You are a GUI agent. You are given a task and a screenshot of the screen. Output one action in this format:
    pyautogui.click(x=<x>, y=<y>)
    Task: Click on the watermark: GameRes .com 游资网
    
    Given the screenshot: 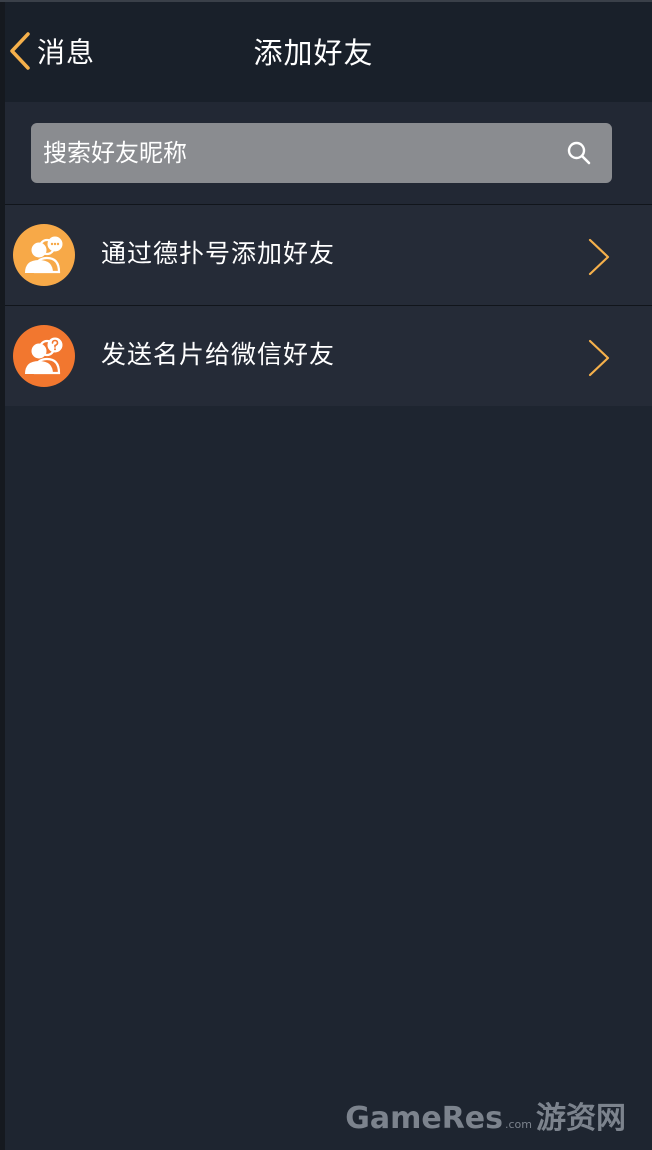 What is the action you would take?
    pyautogui.click(x=485, y=1115)
    